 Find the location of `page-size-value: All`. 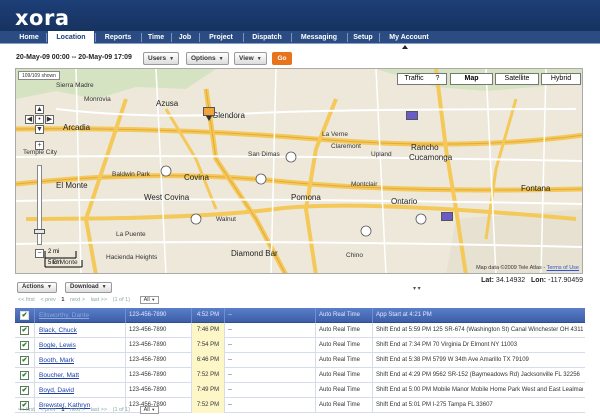

page-size-value: All is located at coordinates (146, 410).